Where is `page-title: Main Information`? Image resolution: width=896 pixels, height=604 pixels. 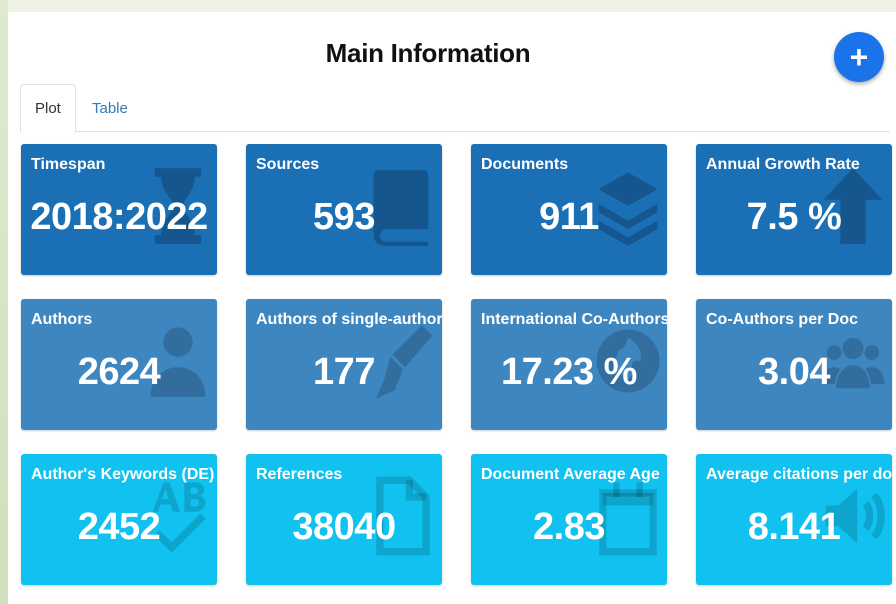 page-title: Main Information is located at coordinates (428, 53).